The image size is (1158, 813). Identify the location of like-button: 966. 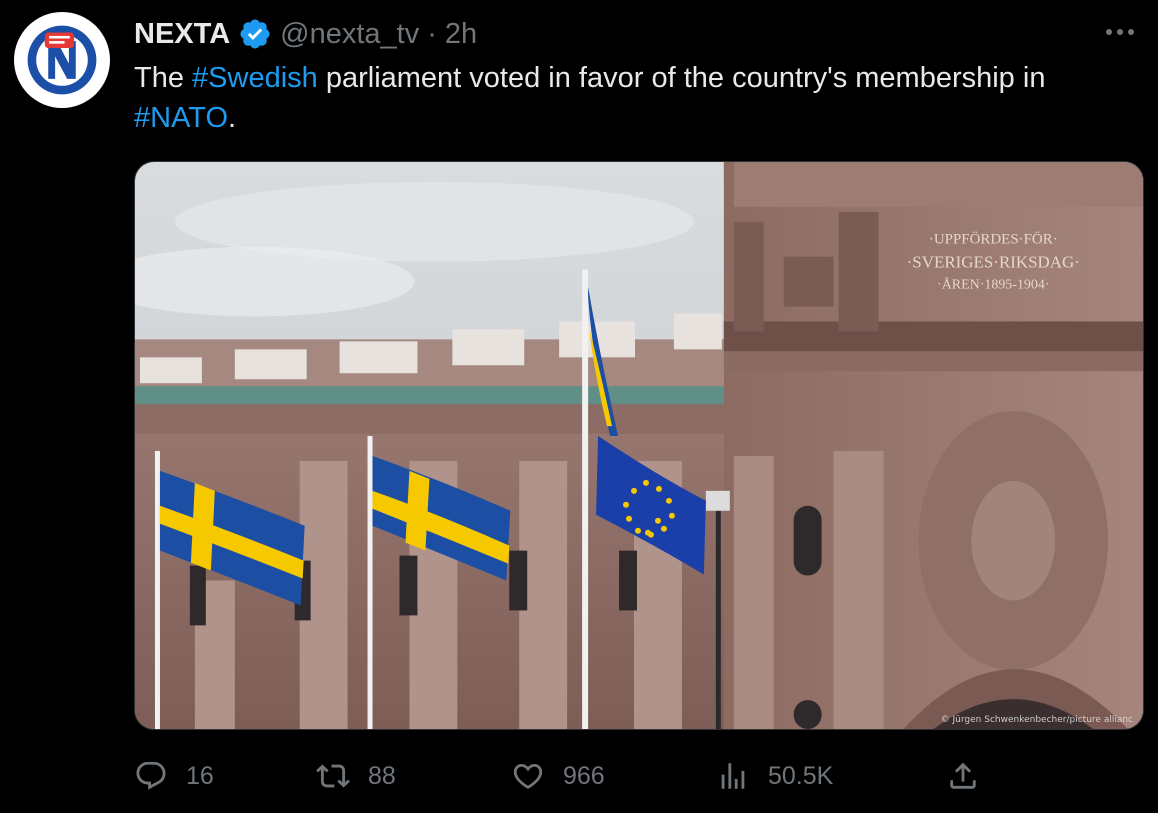
(558, 776).